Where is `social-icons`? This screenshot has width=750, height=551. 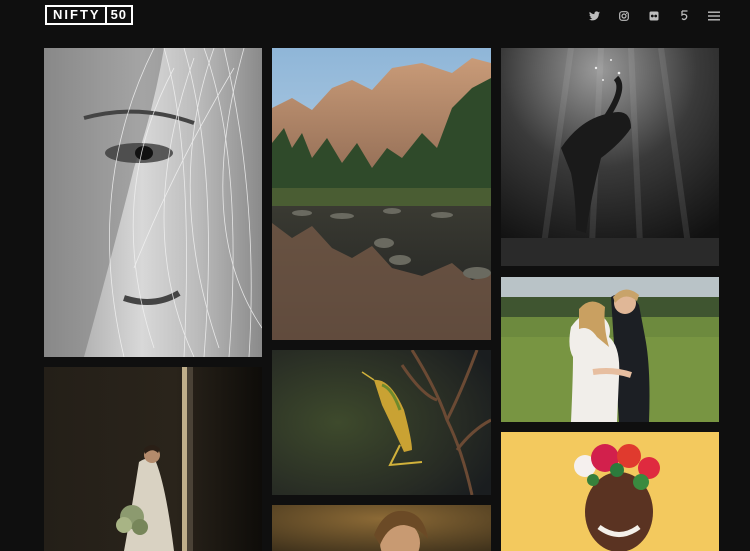 social-icons is located at coordinates (654, 16).